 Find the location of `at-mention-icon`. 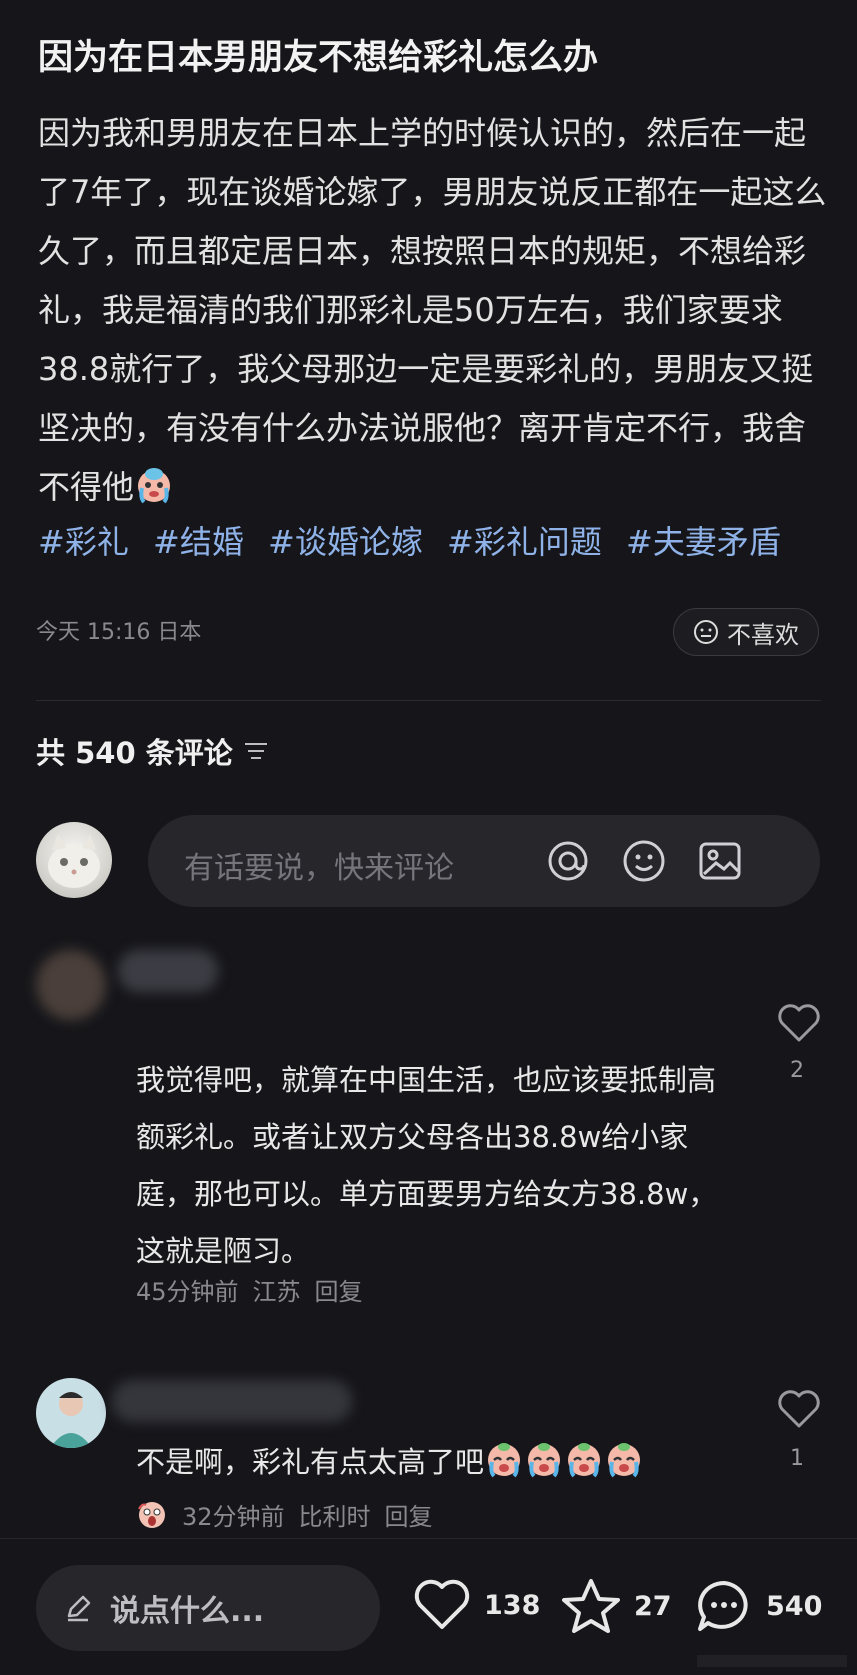

at-mention-icon is located at coordinates (568, 861).